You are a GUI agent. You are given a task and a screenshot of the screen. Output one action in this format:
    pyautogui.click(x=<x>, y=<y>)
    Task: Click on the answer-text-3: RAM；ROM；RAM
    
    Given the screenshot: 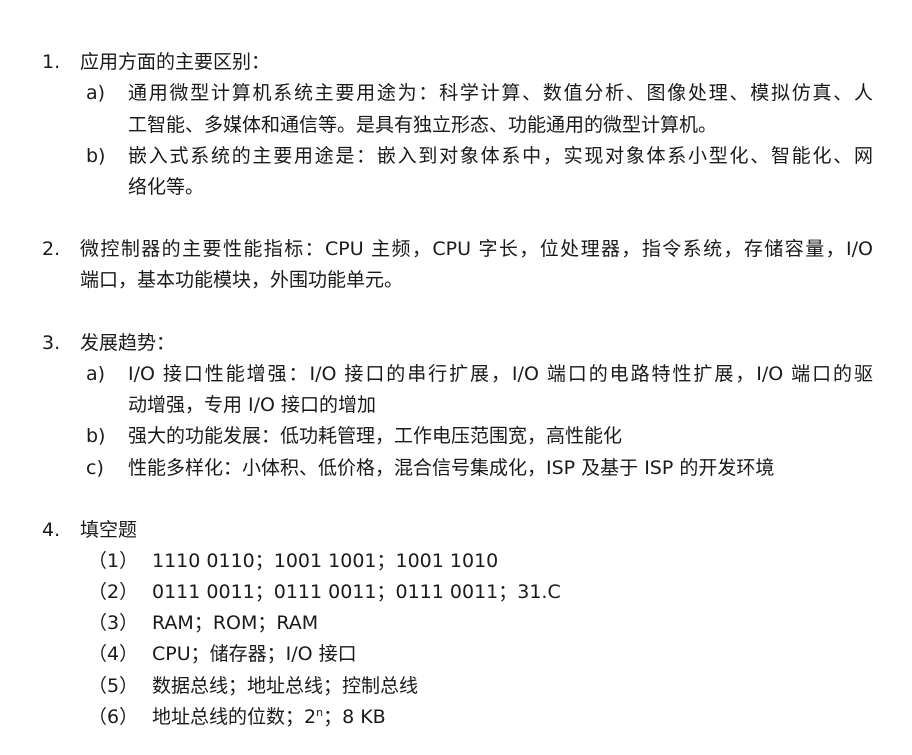 What is the action you would take?
    pyautogui.click(x=235, y=623)
    